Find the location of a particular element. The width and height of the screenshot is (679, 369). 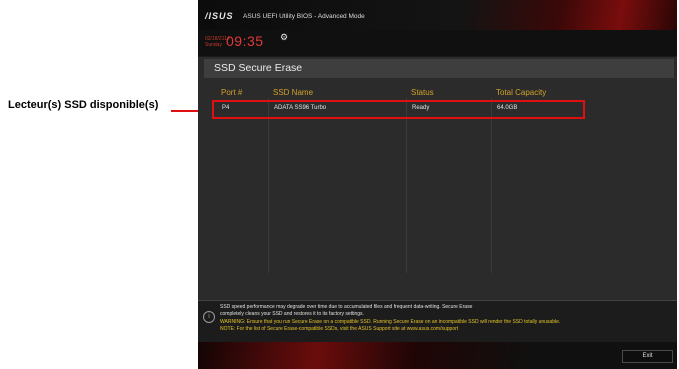

ssd-row-selected is located at coordinates (398, 109).